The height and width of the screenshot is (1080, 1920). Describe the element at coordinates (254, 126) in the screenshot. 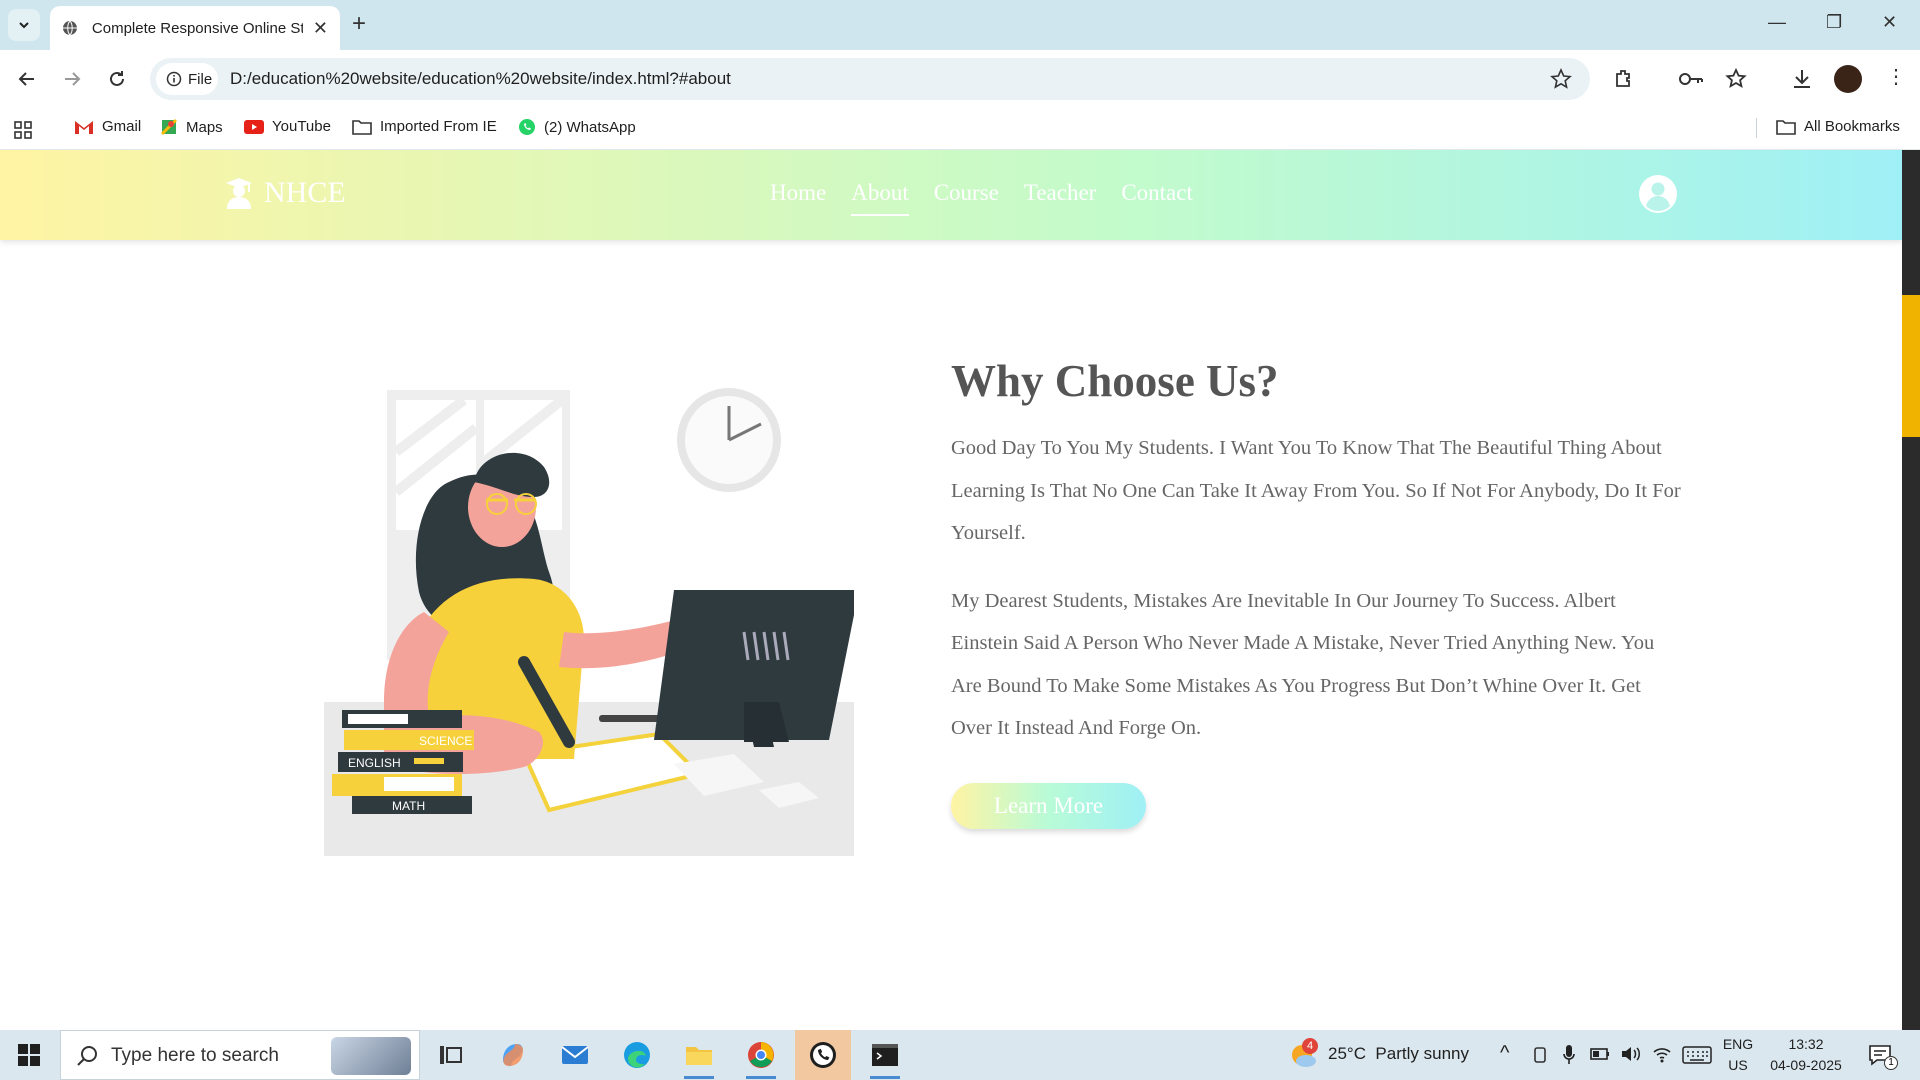

I see `youtube-icon` at that location.